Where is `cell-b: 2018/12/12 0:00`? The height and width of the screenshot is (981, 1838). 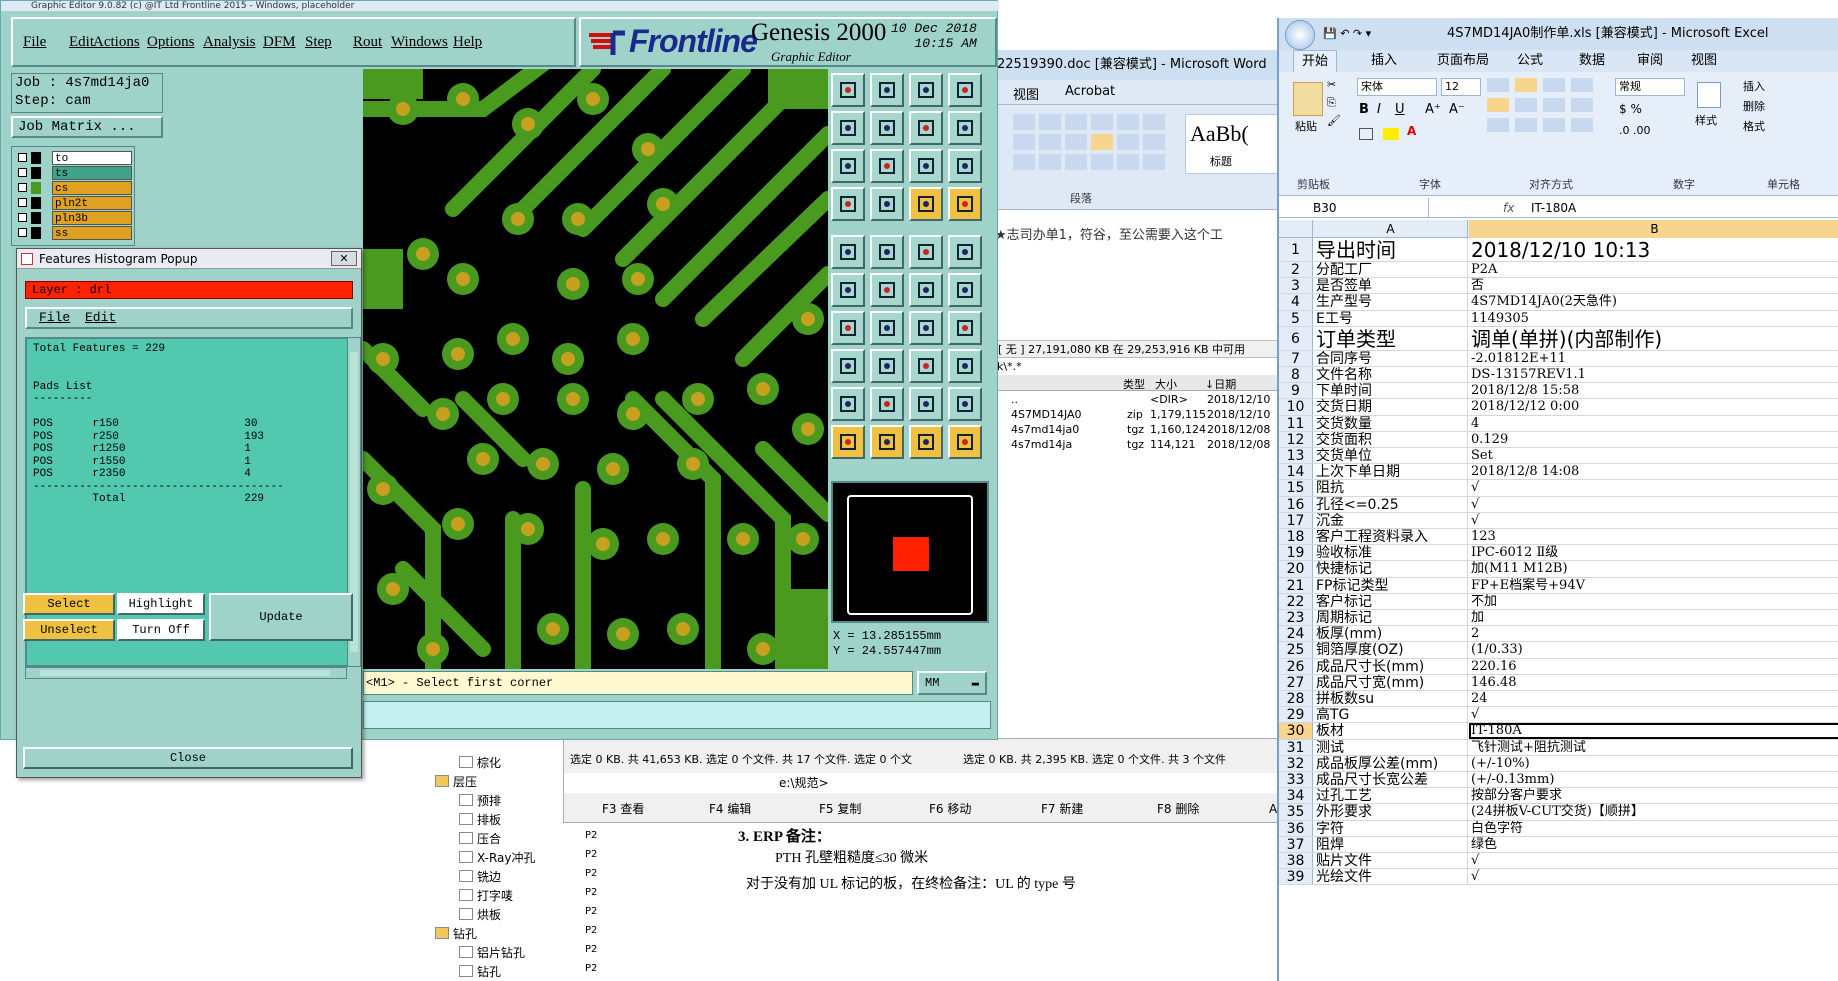
cell-b: 2018/12/12 0:00 is located at coordinates (1653, 406).